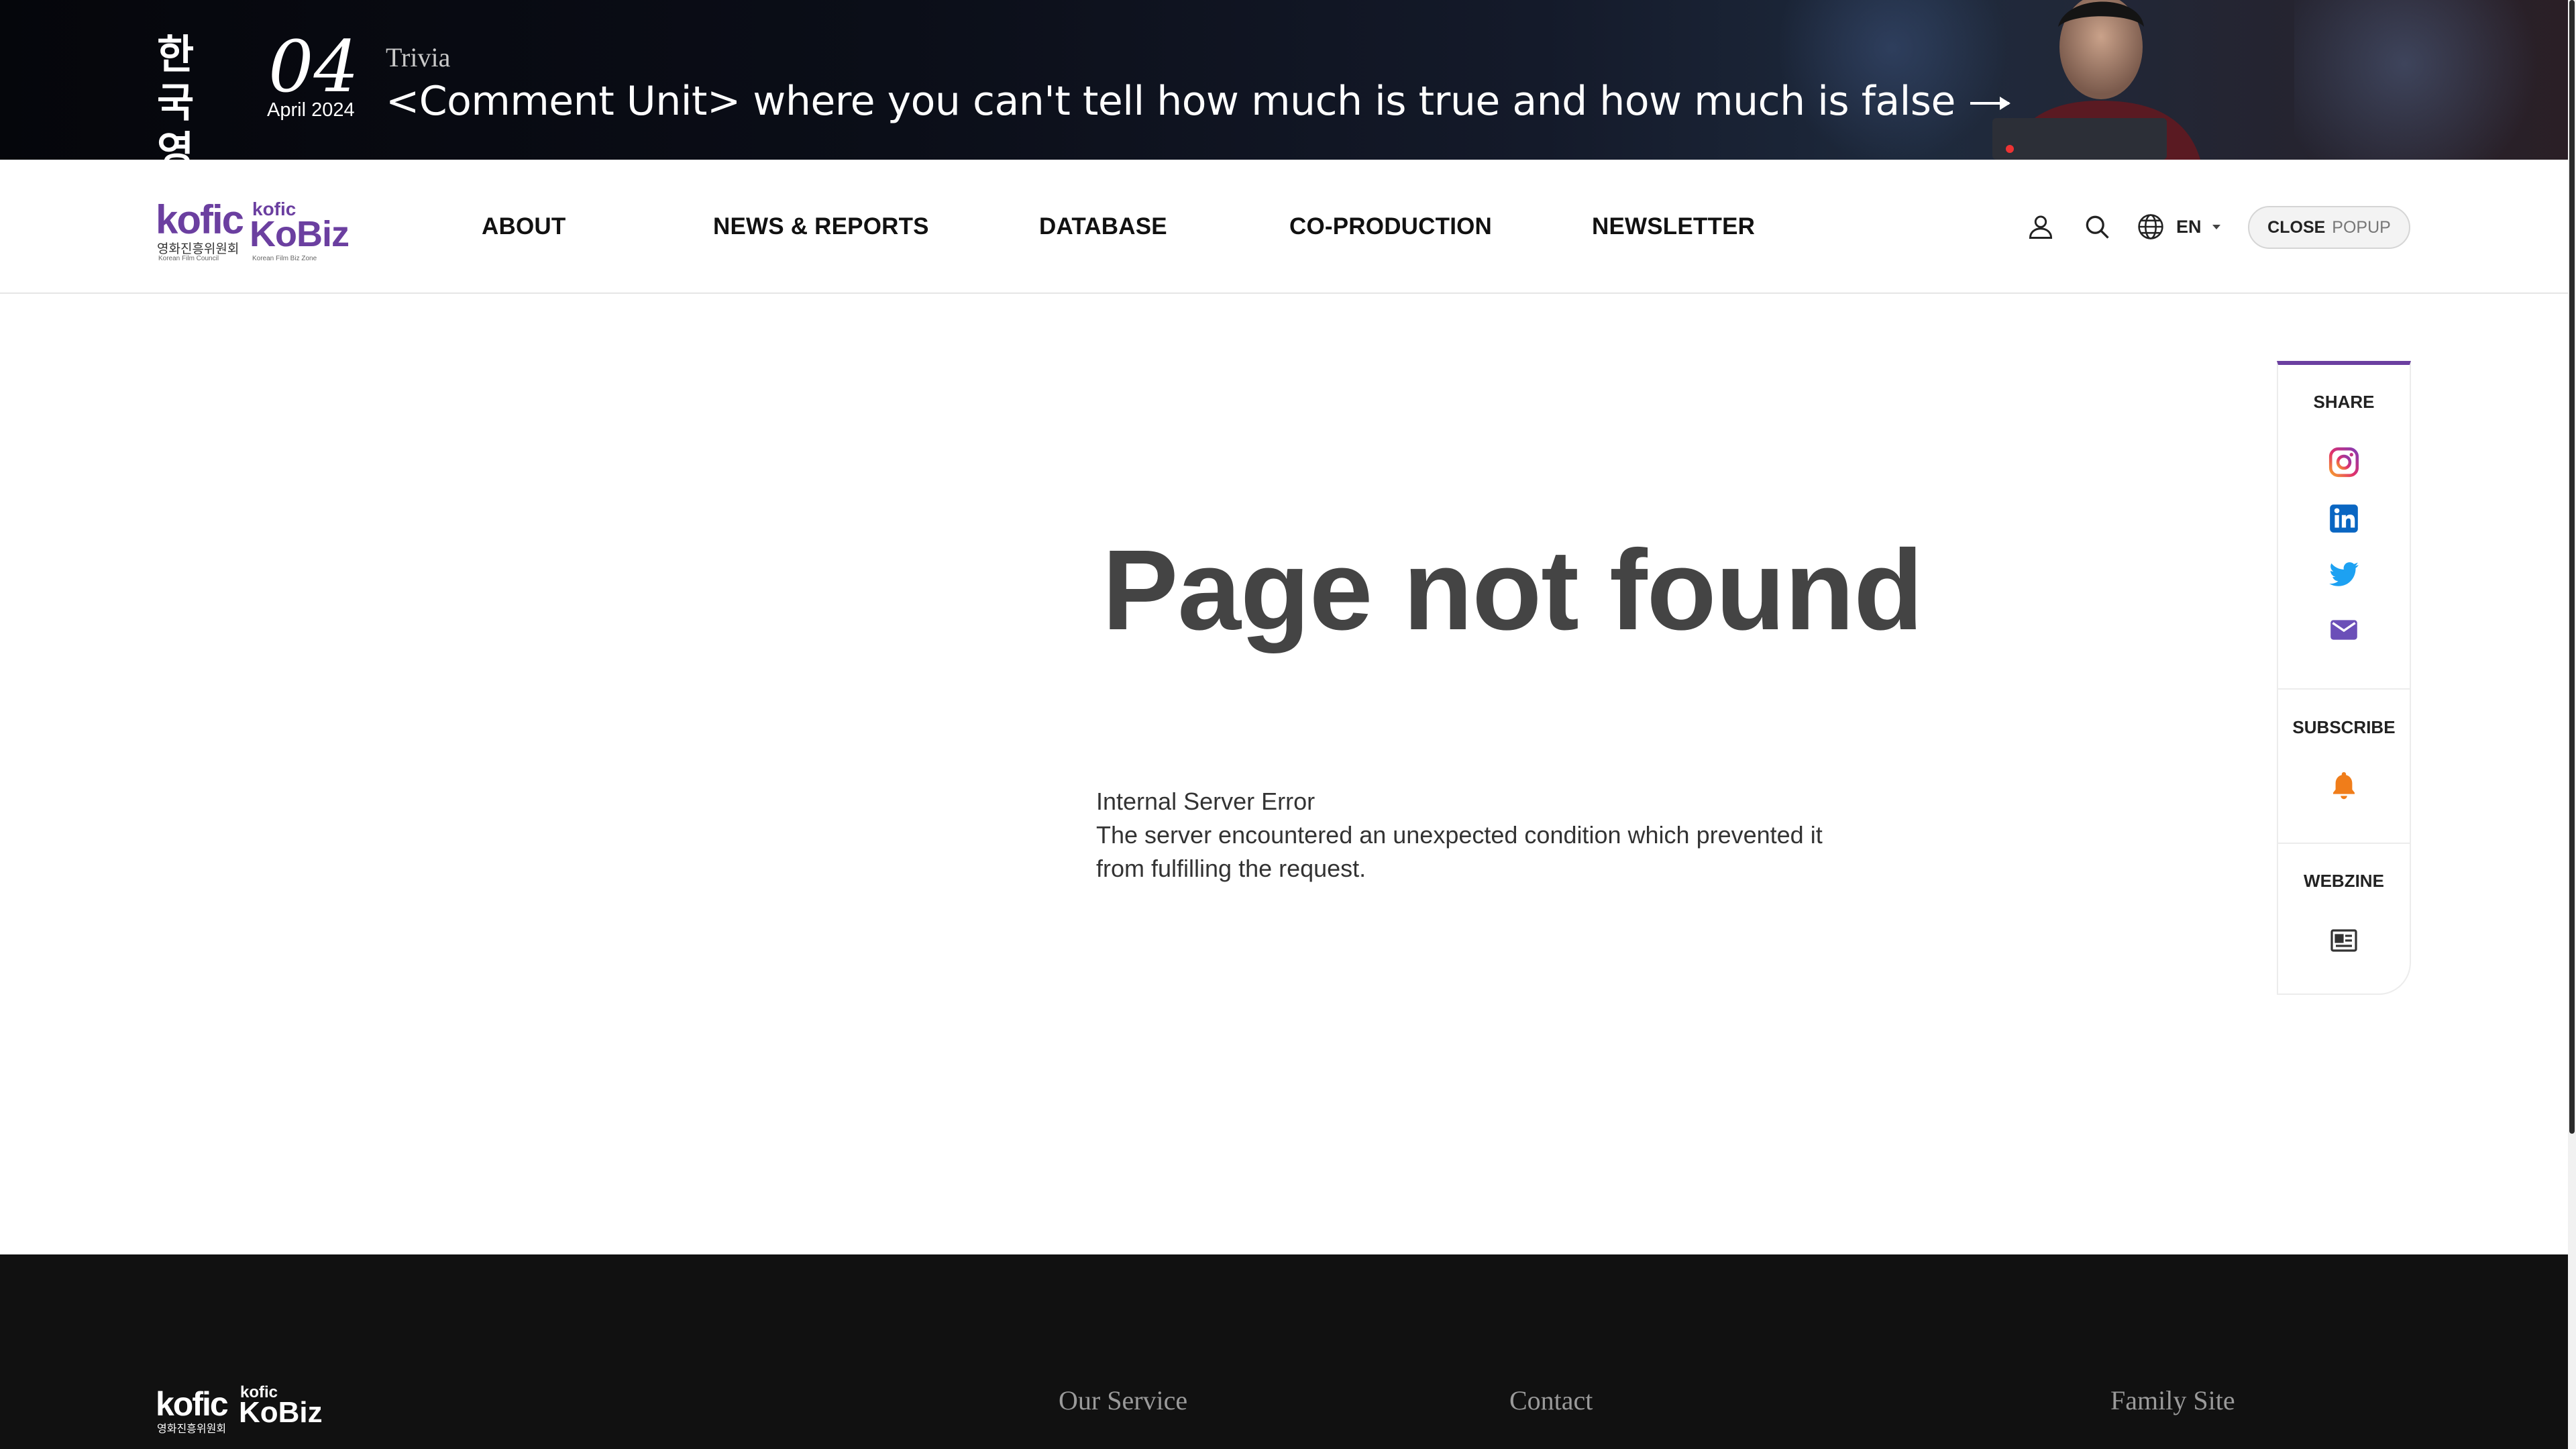 The image size is (2576, 1449). Describe the element at coordinates (1206, 801) in the screenshot. I see `error-heading: Internal Server Error` at that location.